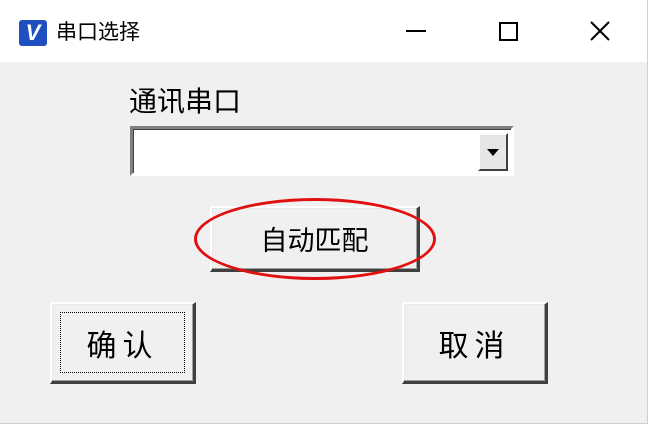  I want to click on auto-match-label: 自动匹配, so click(314, 241).